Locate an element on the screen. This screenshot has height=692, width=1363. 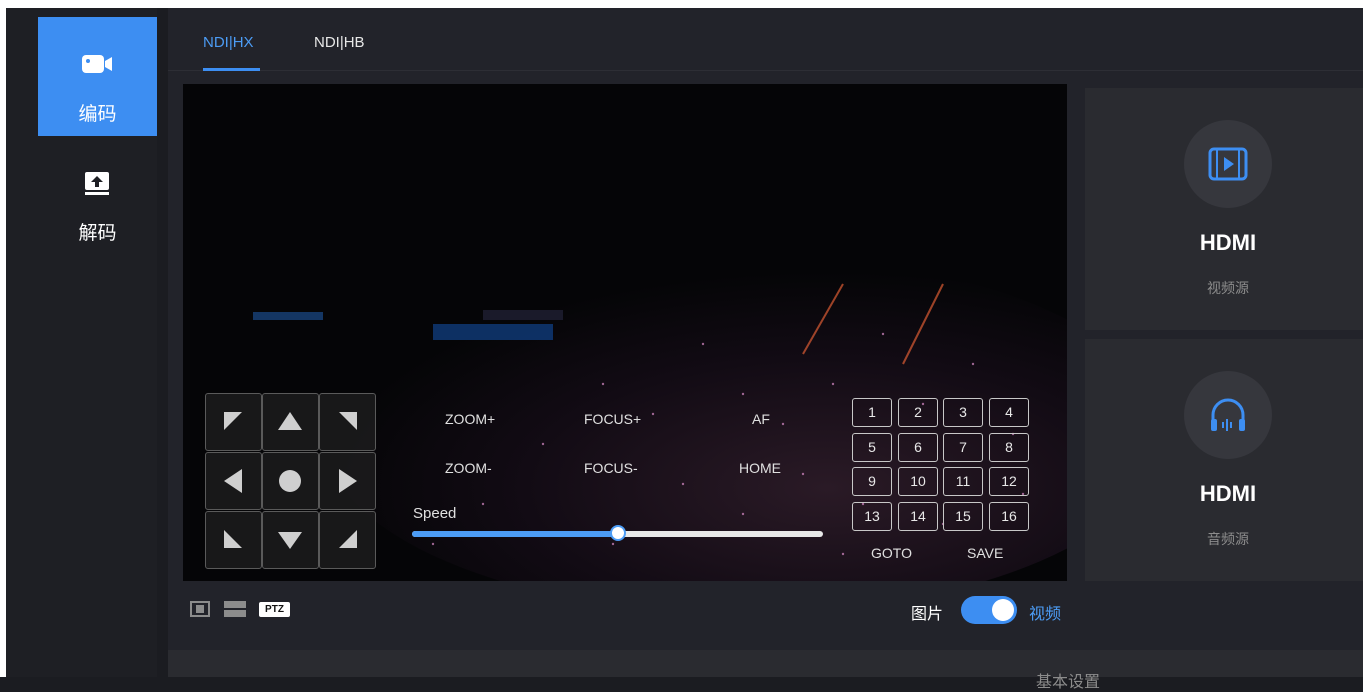
audio-source-icon-circle is located at coordinates (1228, 415).